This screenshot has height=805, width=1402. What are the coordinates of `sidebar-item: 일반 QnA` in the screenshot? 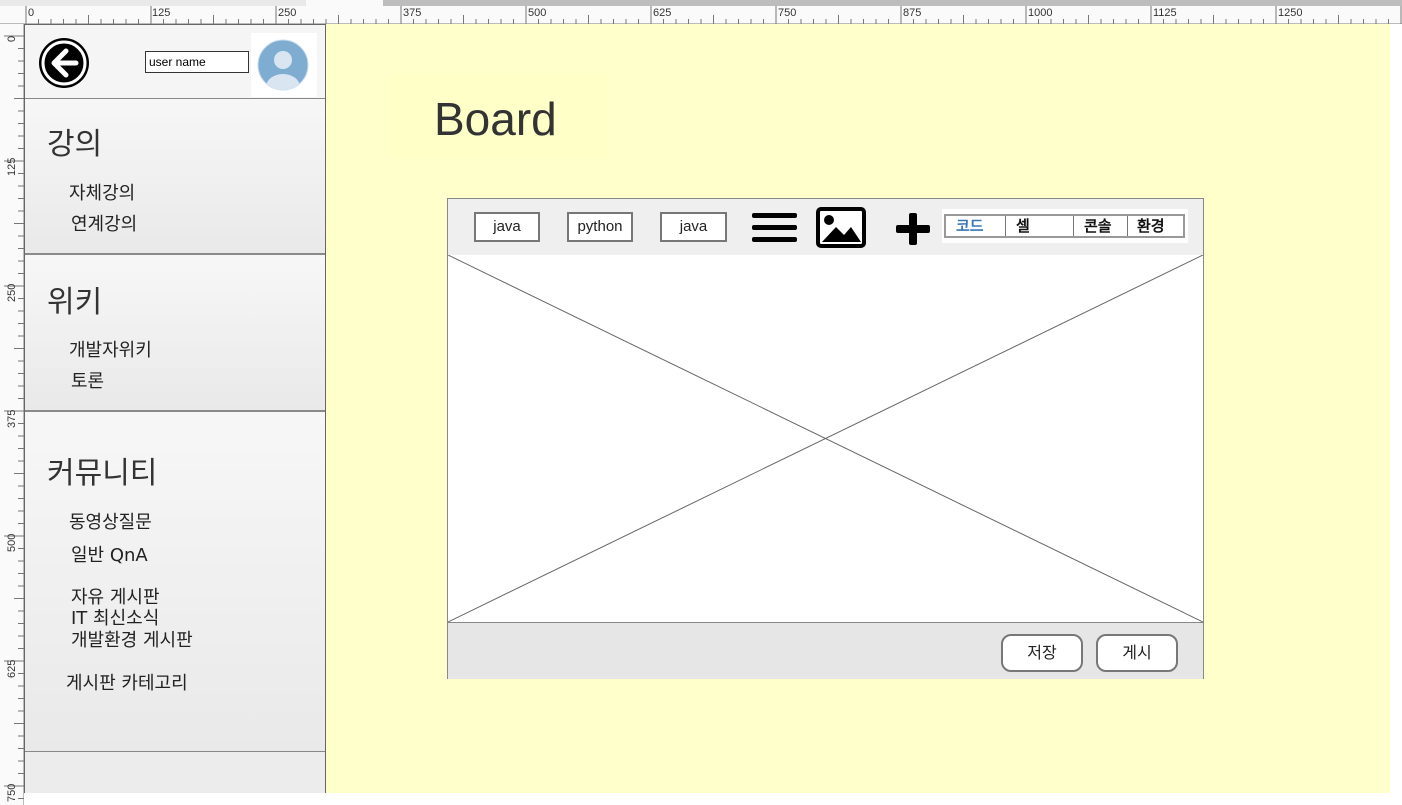 It's located at (109, 554).